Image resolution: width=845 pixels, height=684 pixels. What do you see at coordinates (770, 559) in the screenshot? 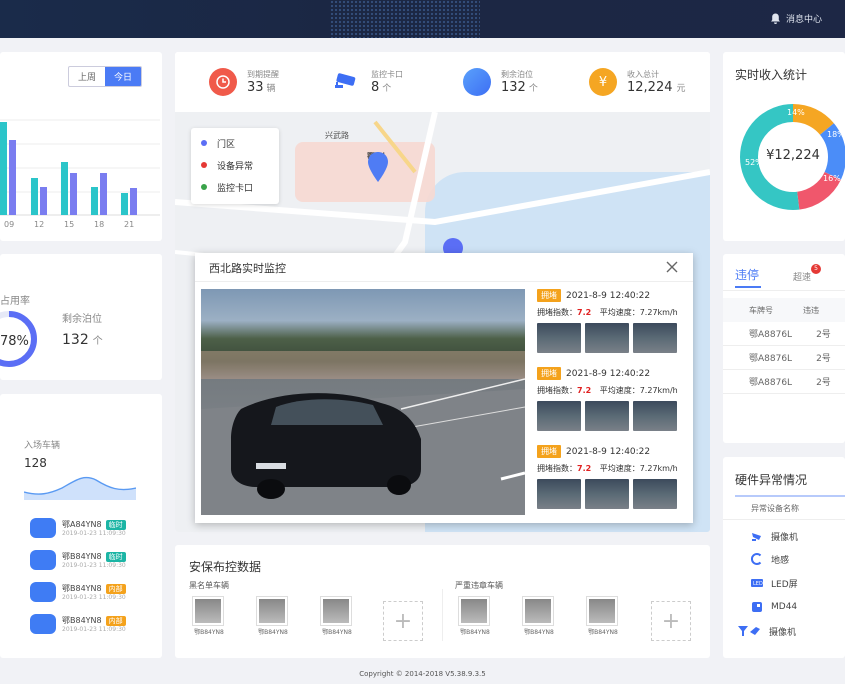
I see `hardware-item: 地感` at bounding box center [770, 559].